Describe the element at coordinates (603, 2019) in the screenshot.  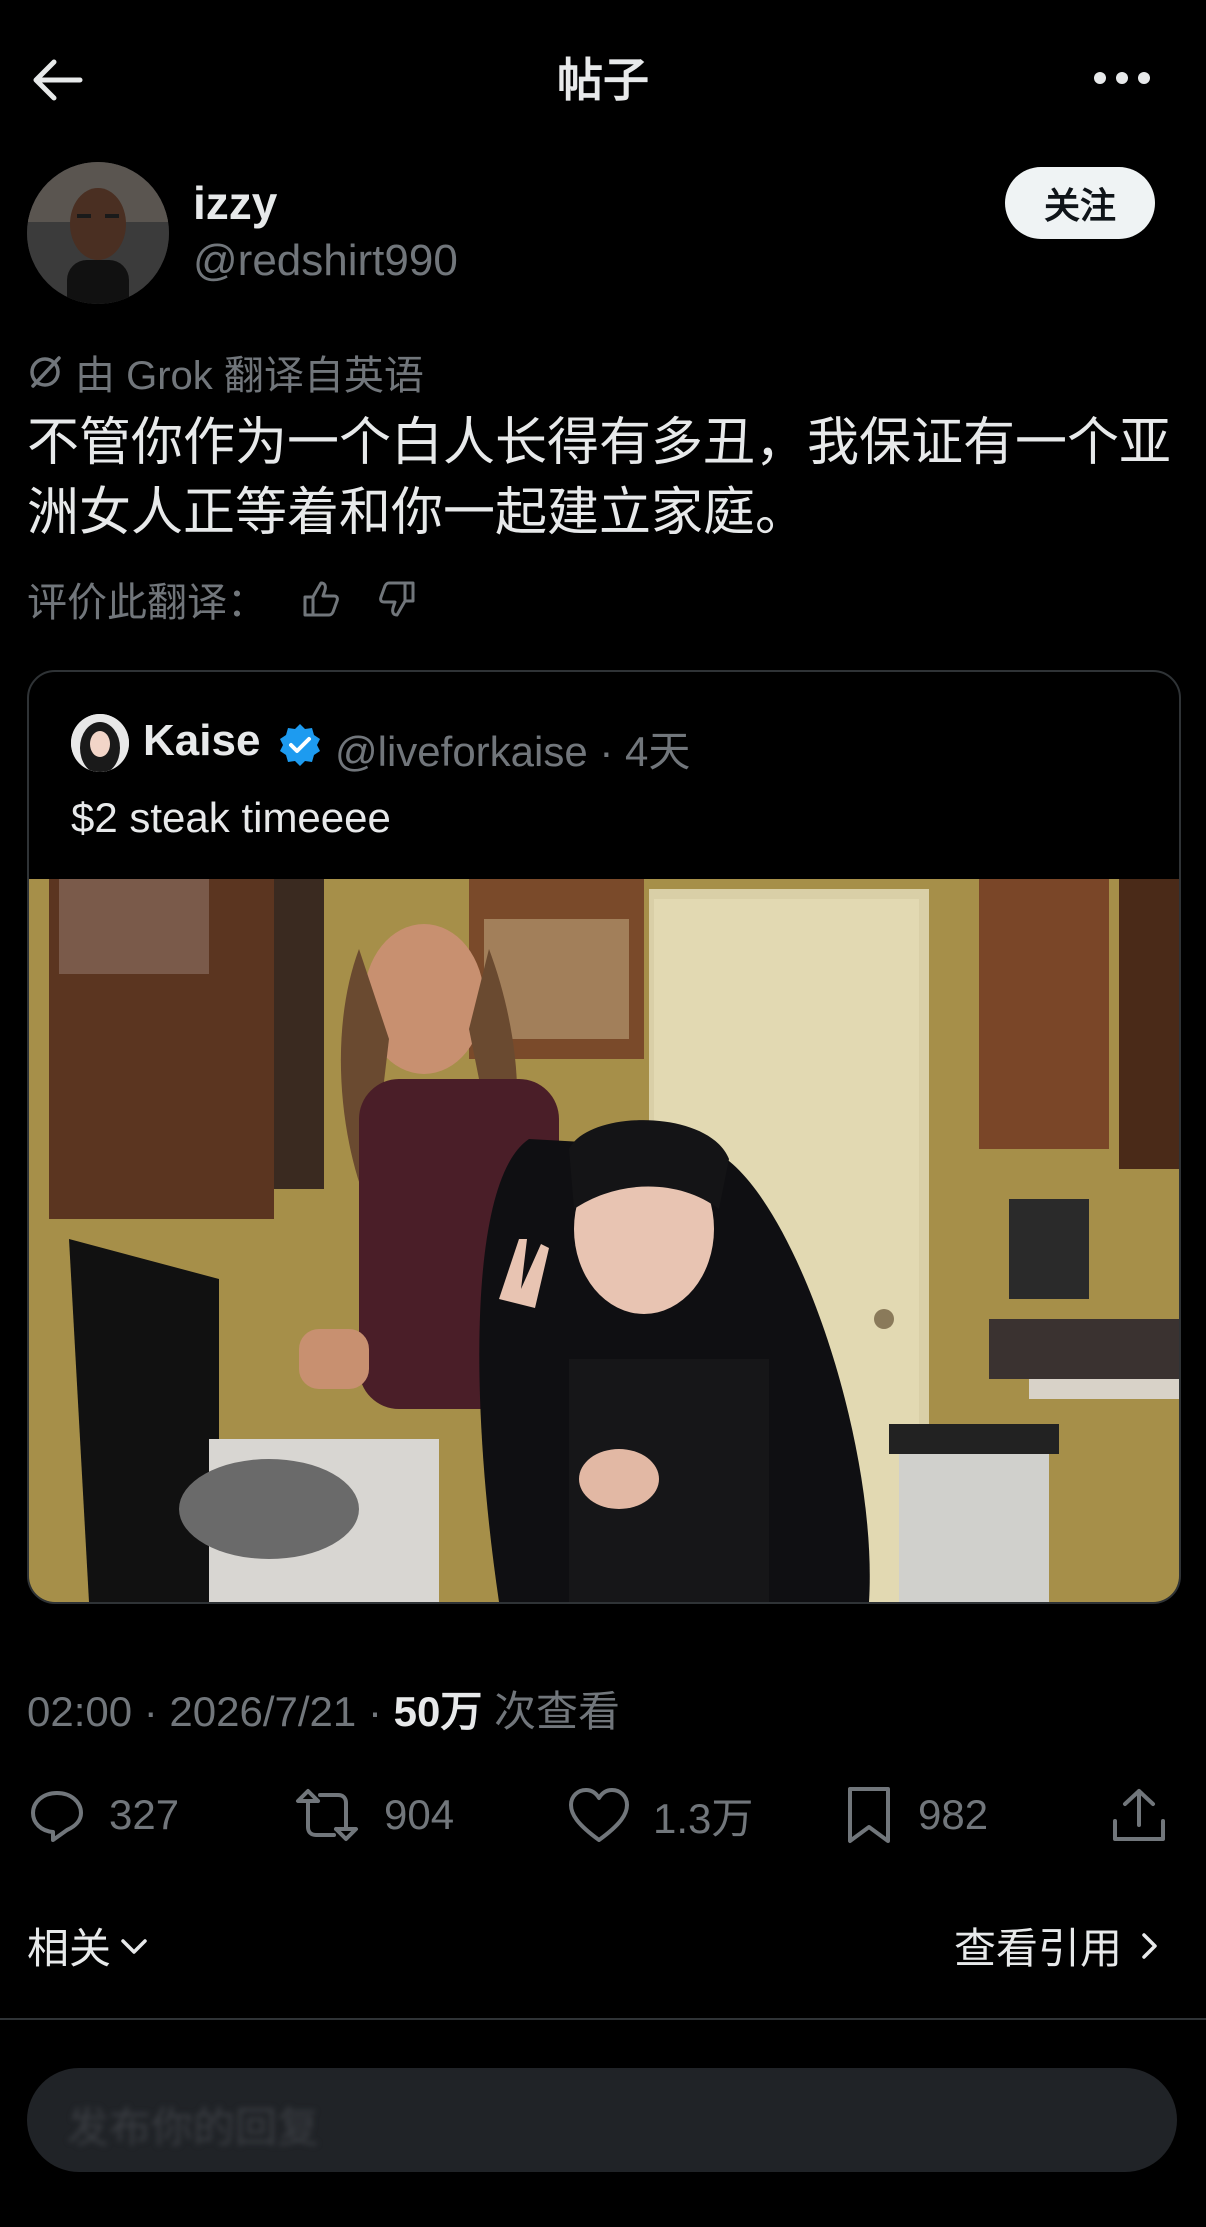
I see `divider` at that location.